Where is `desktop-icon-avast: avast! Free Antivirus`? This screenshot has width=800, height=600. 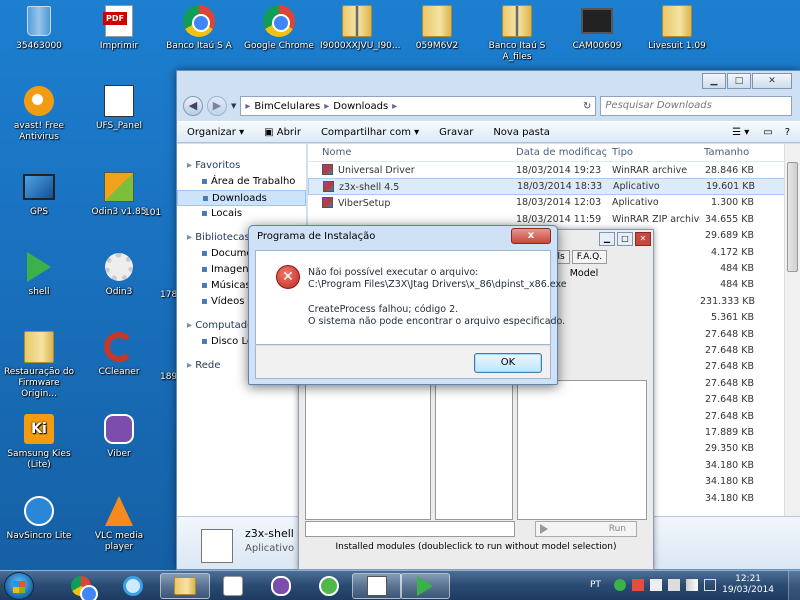
desktop-icon-avast: avast! Free Antivirus is located at coordinates (39, 113).